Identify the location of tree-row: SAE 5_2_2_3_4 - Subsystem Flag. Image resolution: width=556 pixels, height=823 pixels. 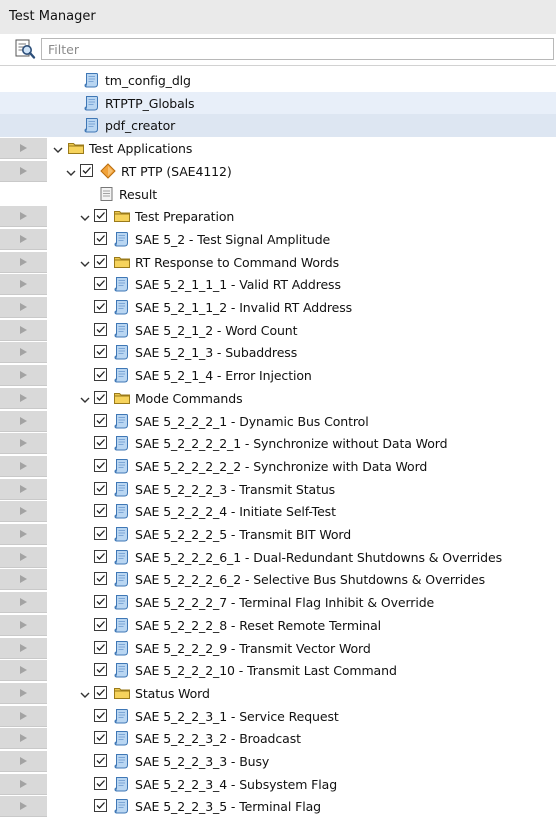
(278, 784).